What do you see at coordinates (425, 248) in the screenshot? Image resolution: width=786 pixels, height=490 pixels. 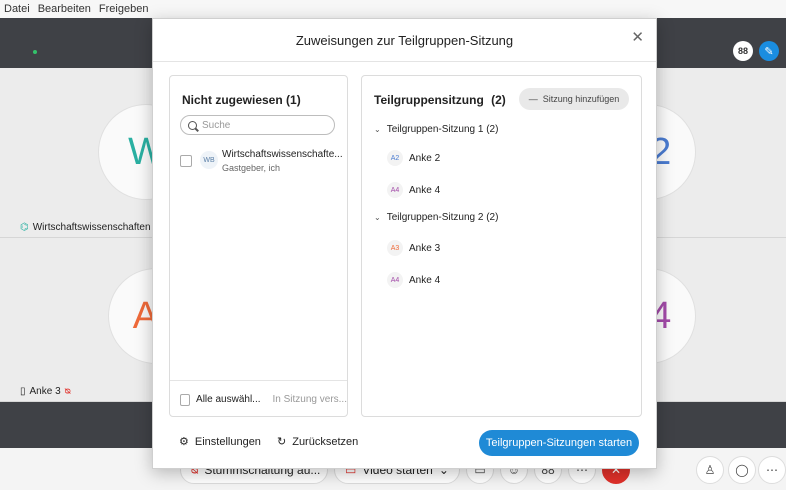 I see `member-name: Anke 3` at bounding box center [425, 248].